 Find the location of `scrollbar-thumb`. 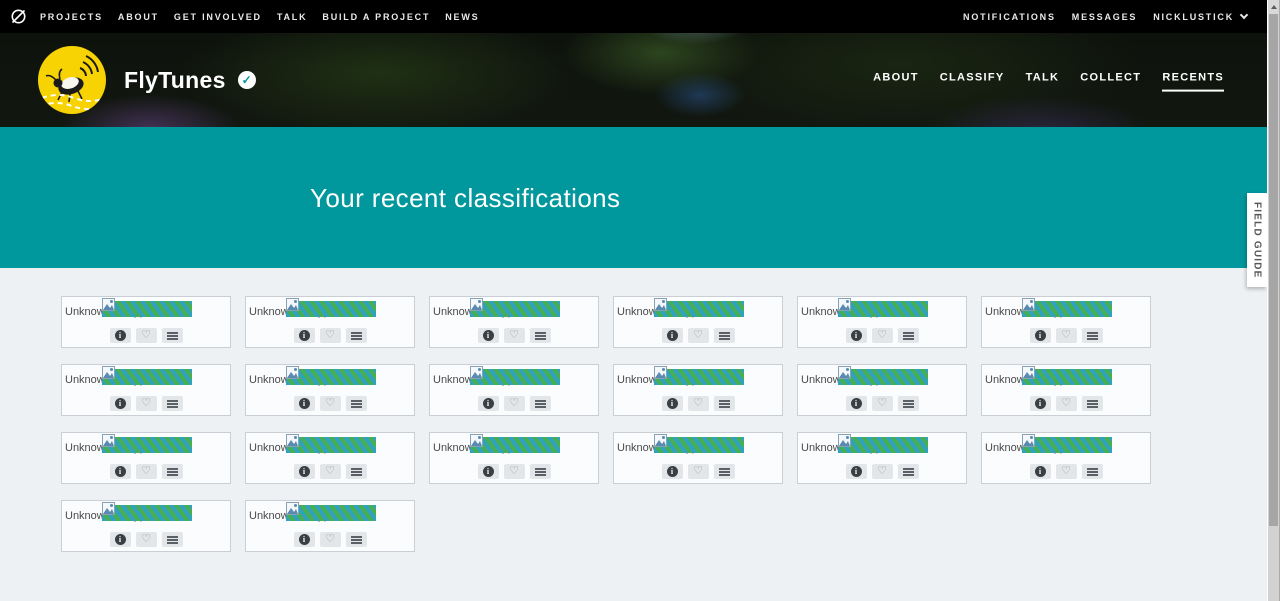

scrollbar-thumb is located at coordinates (1273, 270).